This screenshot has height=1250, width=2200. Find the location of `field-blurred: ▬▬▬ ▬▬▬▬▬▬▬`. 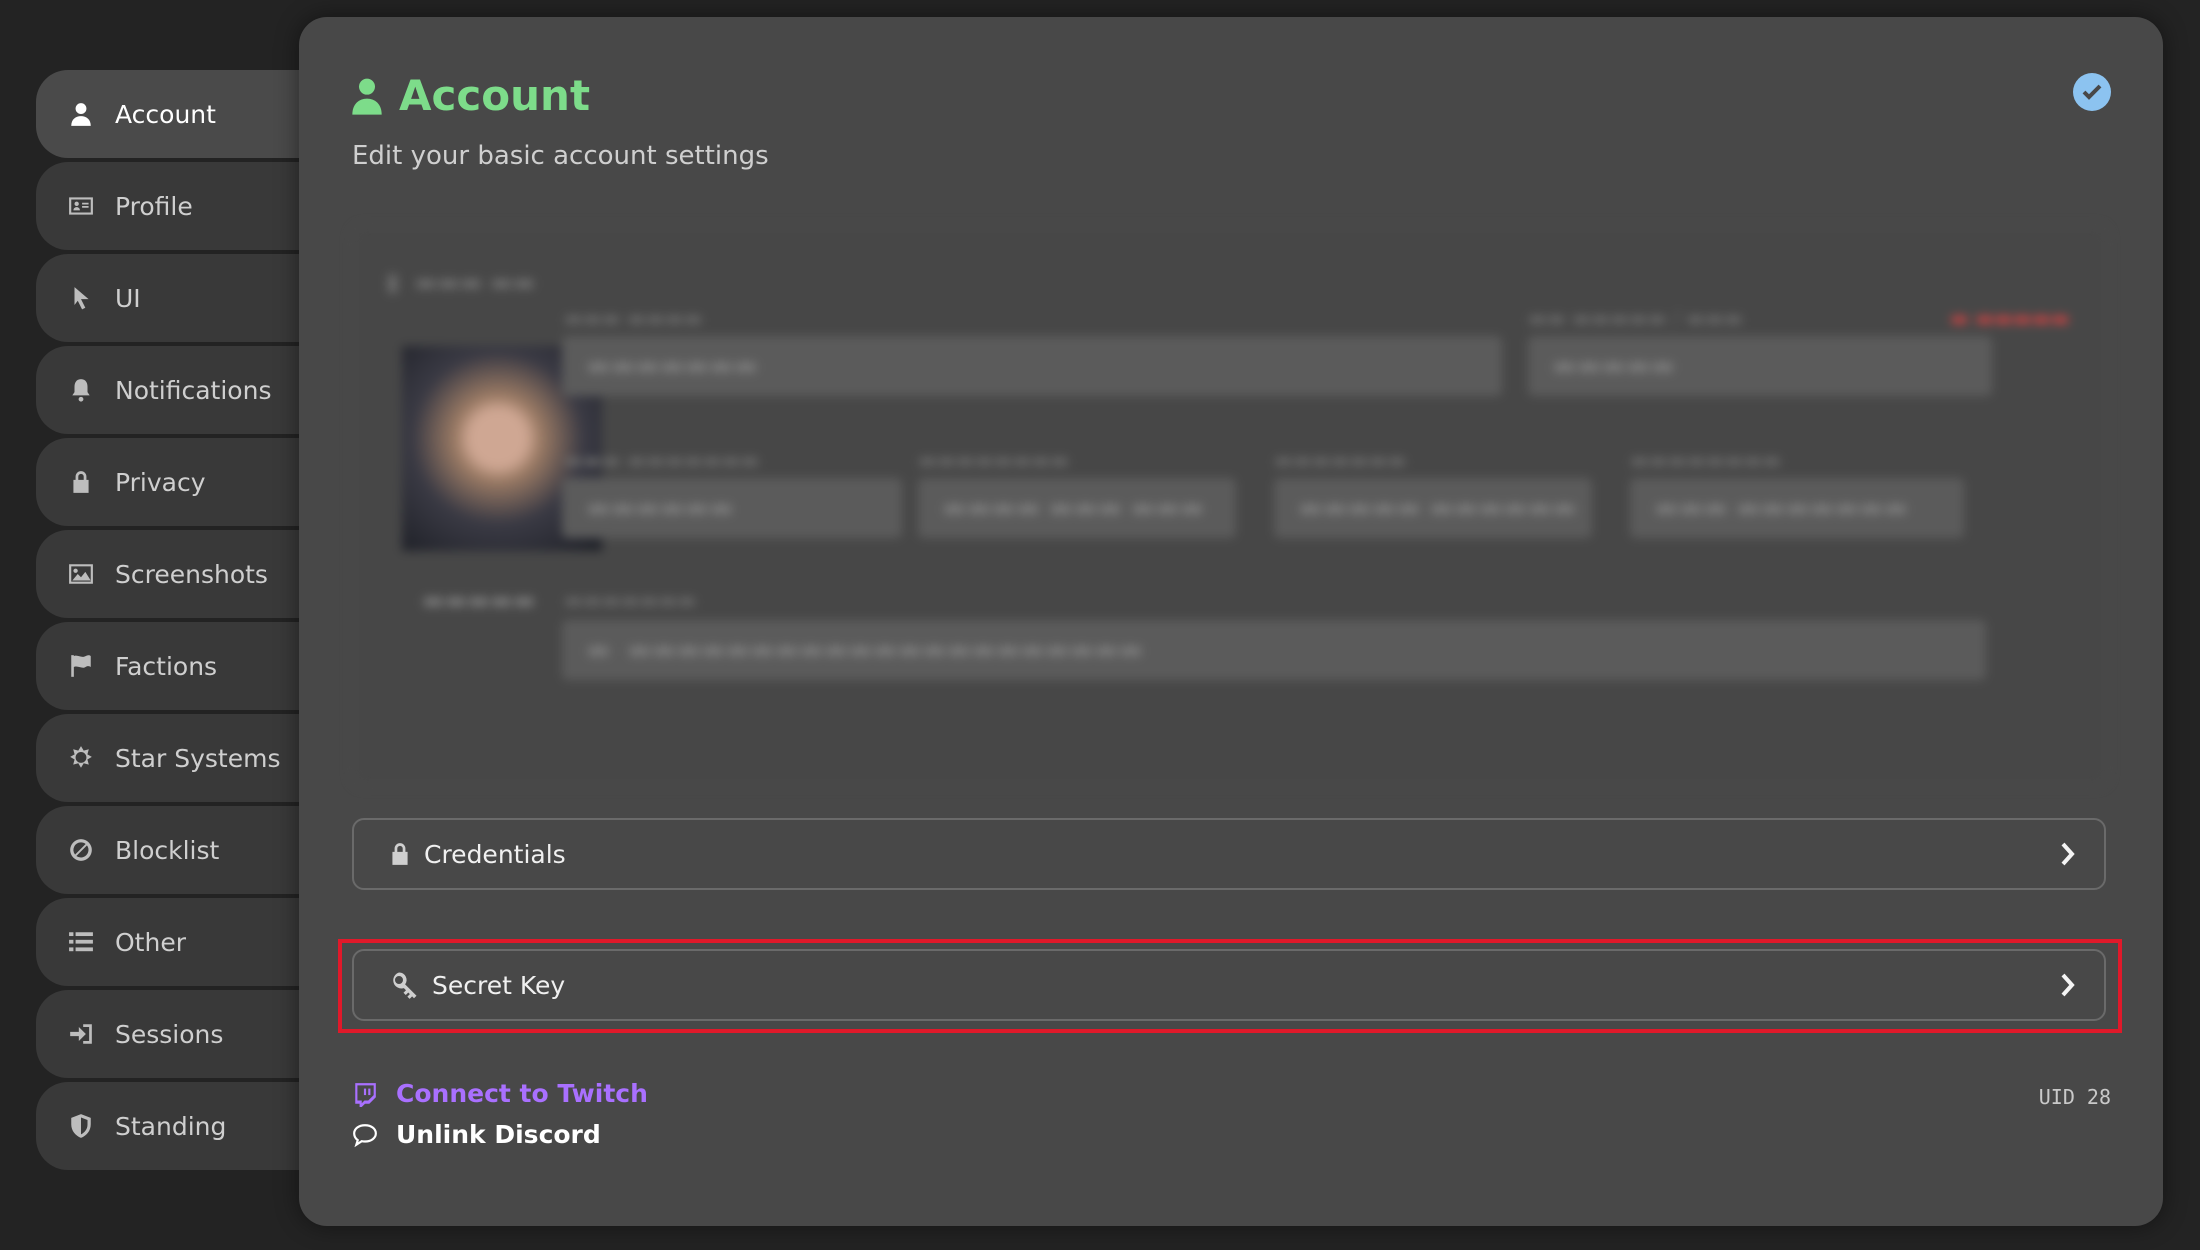

field-blurred: ▬▬▬ ▬▬▬▬▬▬▬ is located at coordinates (1797, 508).